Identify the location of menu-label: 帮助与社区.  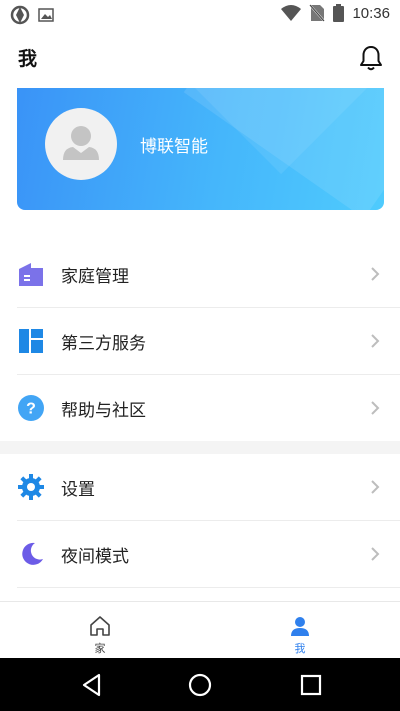
(103, 411).